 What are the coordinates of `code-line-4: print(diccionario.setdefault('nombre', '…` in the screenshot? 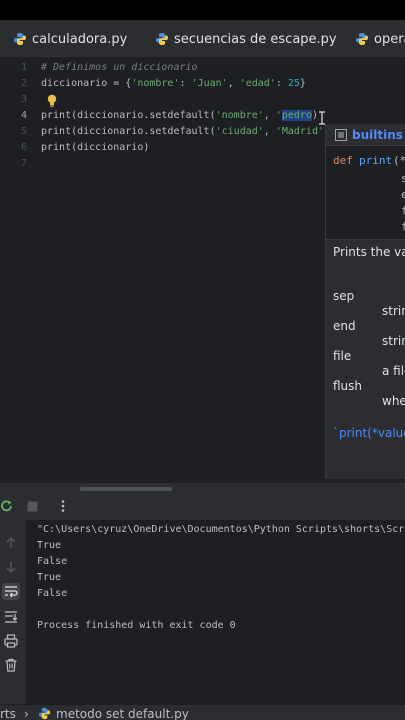 It's located at (179, 115).